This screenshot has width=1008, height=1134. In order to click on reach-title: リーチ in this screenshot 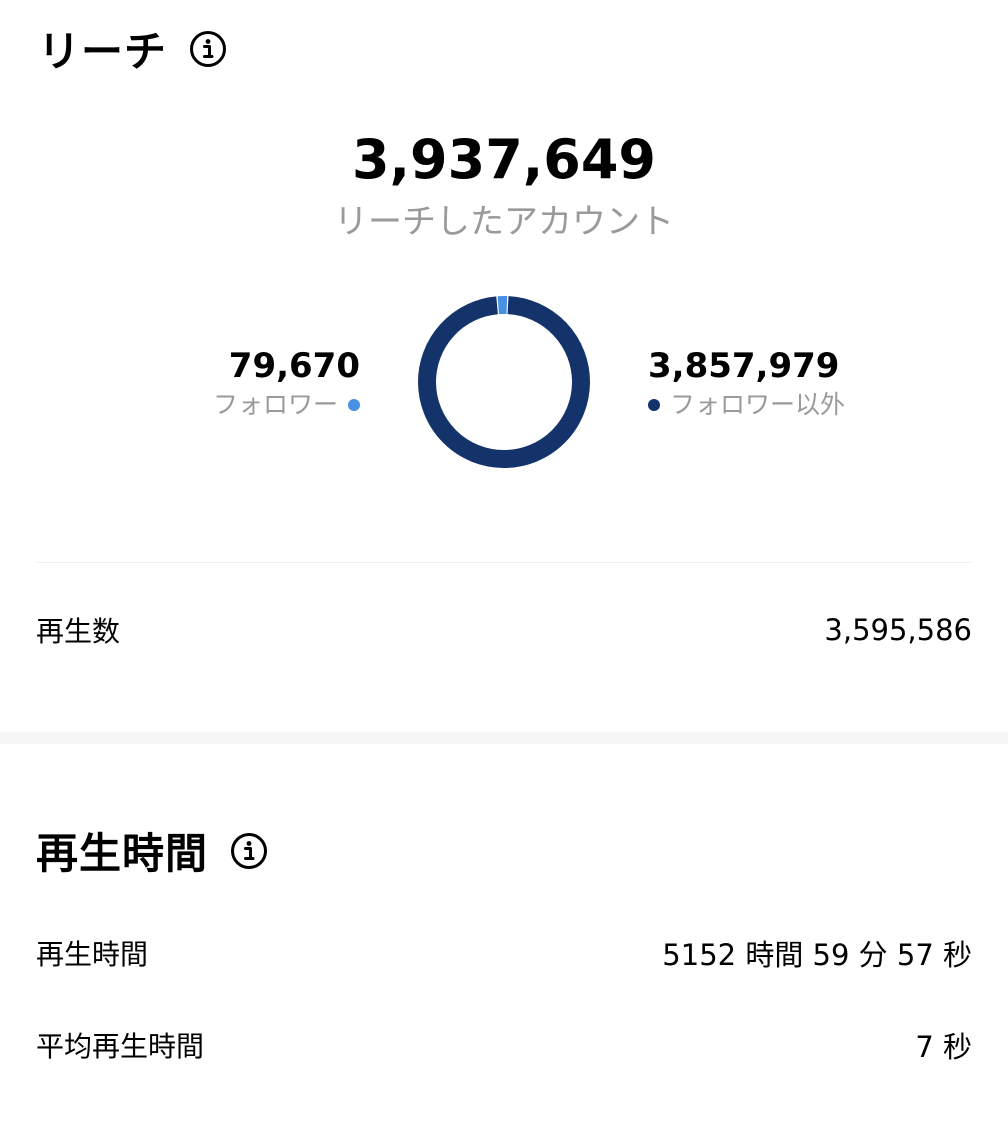, I will do `click(103, 51)`.